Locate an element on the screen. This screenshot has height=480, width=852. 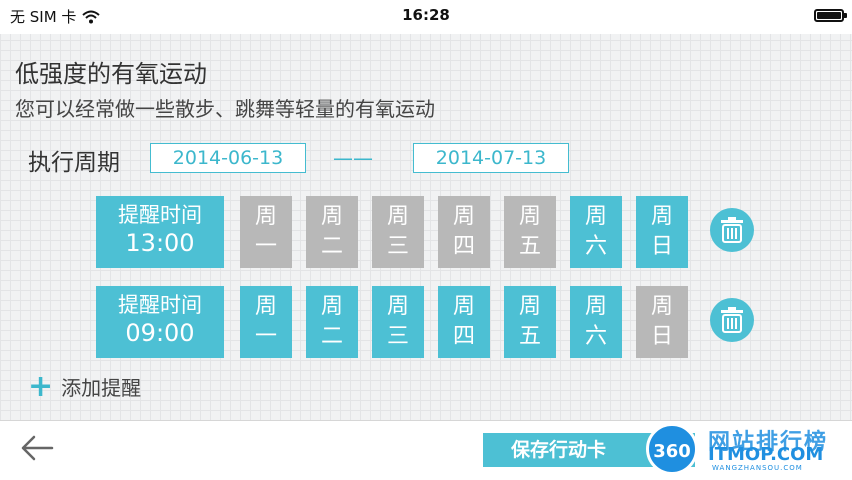
watermark-domain: ITMOP.COM is located at coordinates (766, 454).